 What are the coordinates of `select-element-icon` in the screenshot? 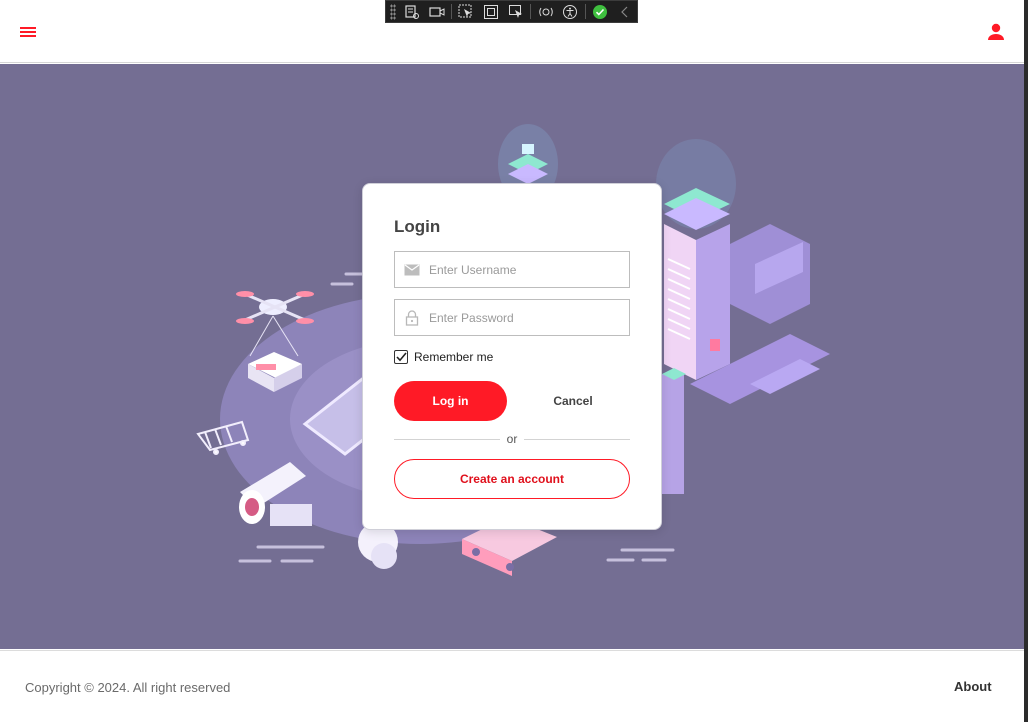 It's located at (466, 11).